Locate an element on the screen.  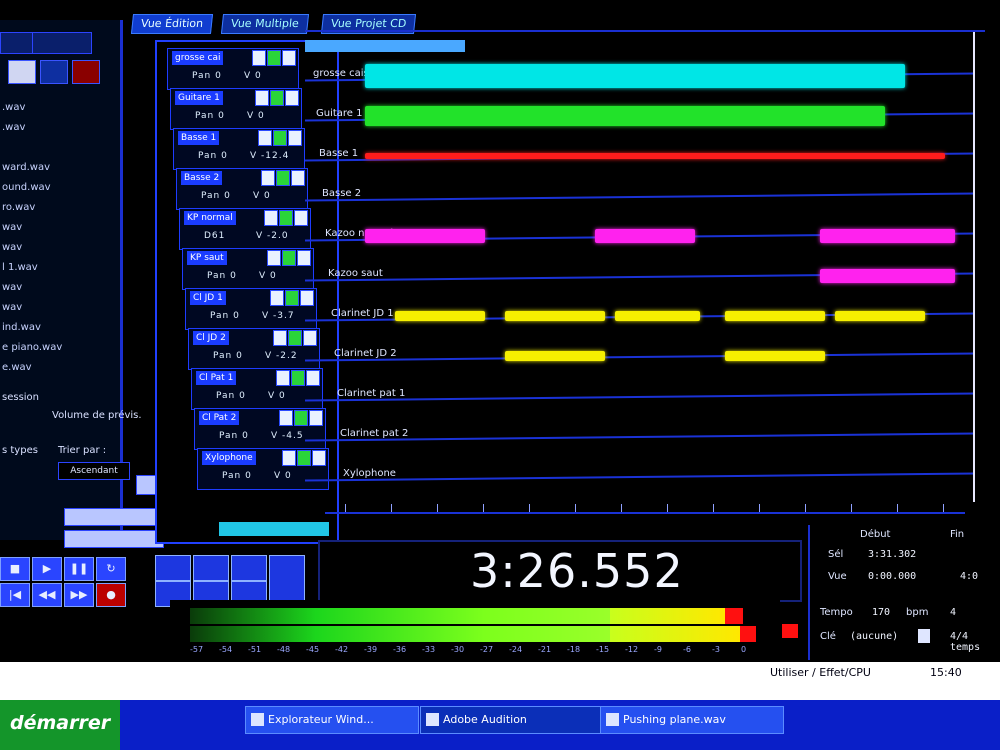
import-button is located at coordinates (54, 72).